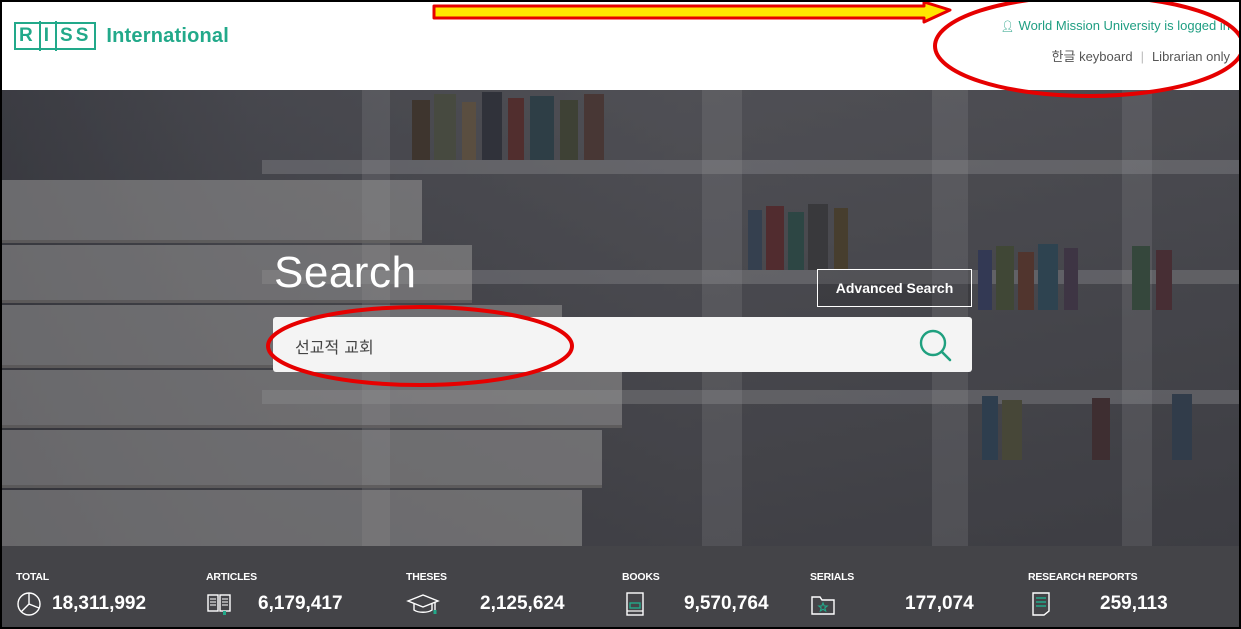  I want to click on stat-value: 259,113, so click(1134, 603).